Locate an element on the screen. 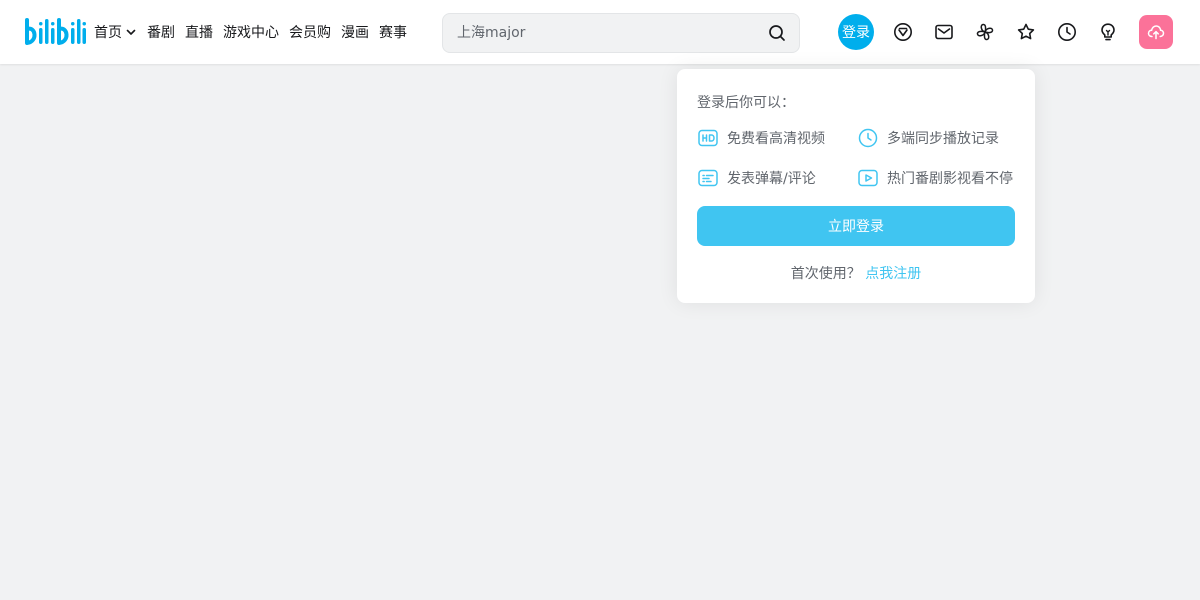  creation-icon is located at coordinates (1108, 32).